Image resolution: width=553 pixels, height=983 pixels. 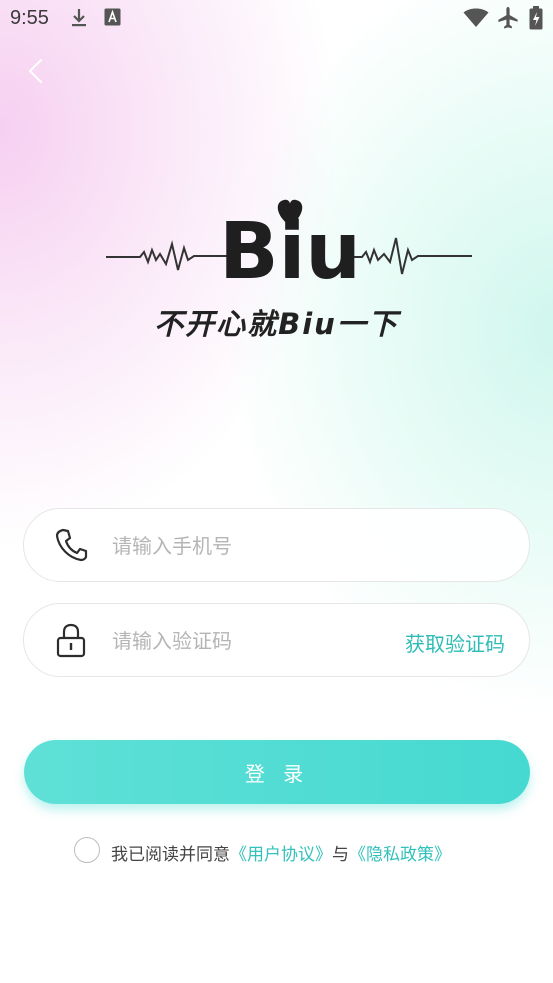 What do you see at coordinates (536, 20) in the screenshot?
I see `battery-charging-icon` at bounding box center [536, 20].